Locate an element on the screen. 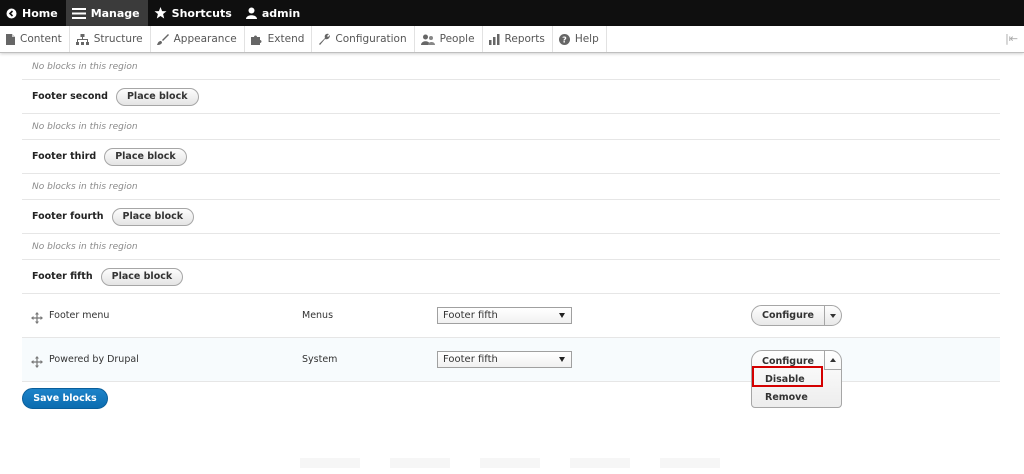 This screenshot has height=474, width=1024. toolbar-shortcuts: Shortcuts is located at coordinates (194, 13).